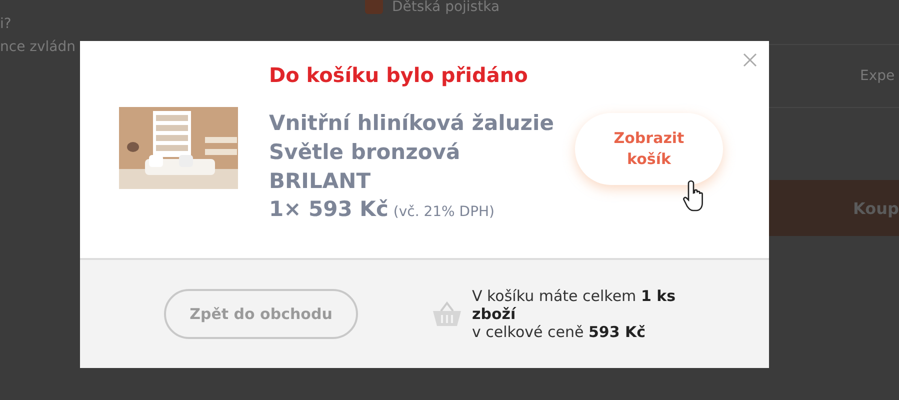 Image resolution: width=899 pixels, height=400 pixels. Describe the element at coordinates (412, 152) in the screenshot. I see `product-name: Vnitřní hliníková žaluzie Světle bronzová BRILANT` at that location.